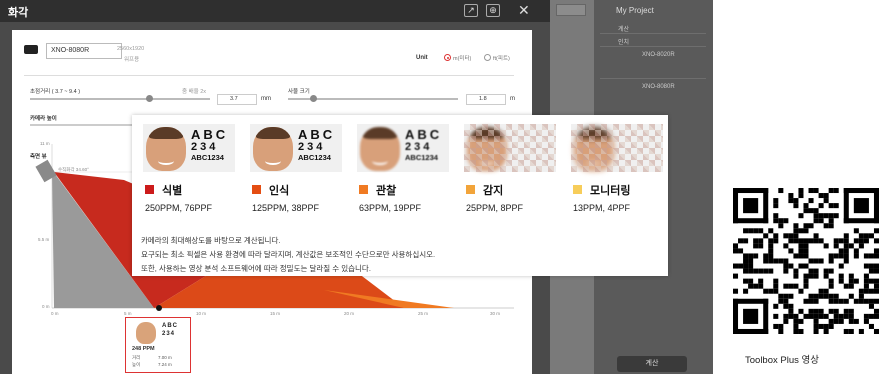 Image resolution: width=883 pixels, height=374 pixels. Describe the element at coordinates (806, 261) in the screenshot. I see `qr-code` at that location.